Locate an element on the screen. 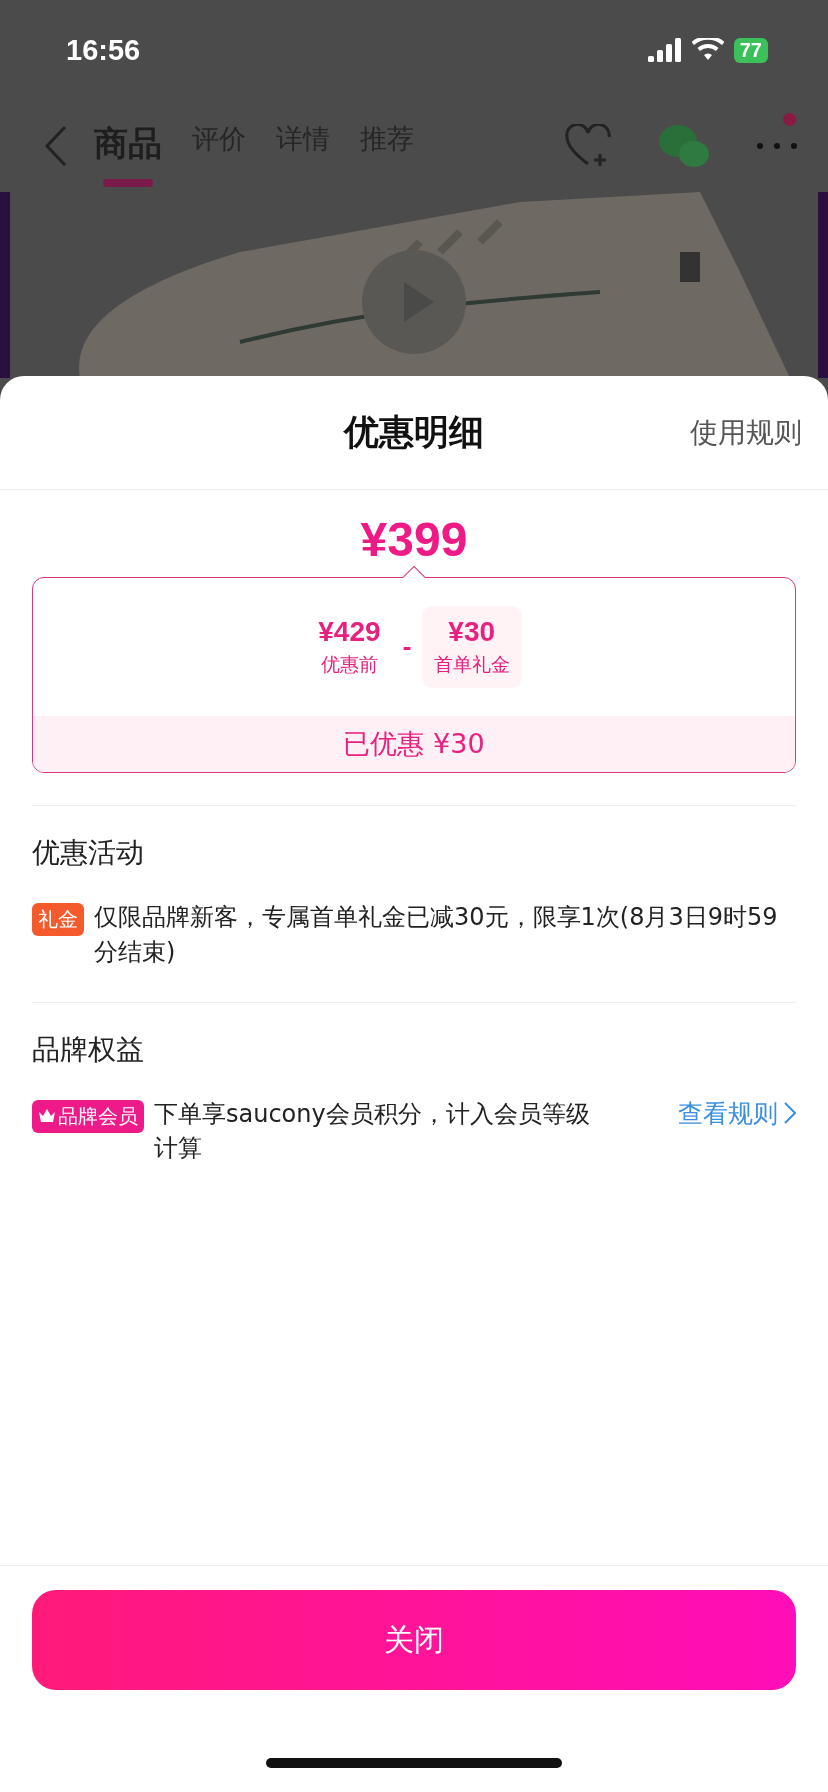  close-button: 关闭 is located at coordinates (414, 1640).